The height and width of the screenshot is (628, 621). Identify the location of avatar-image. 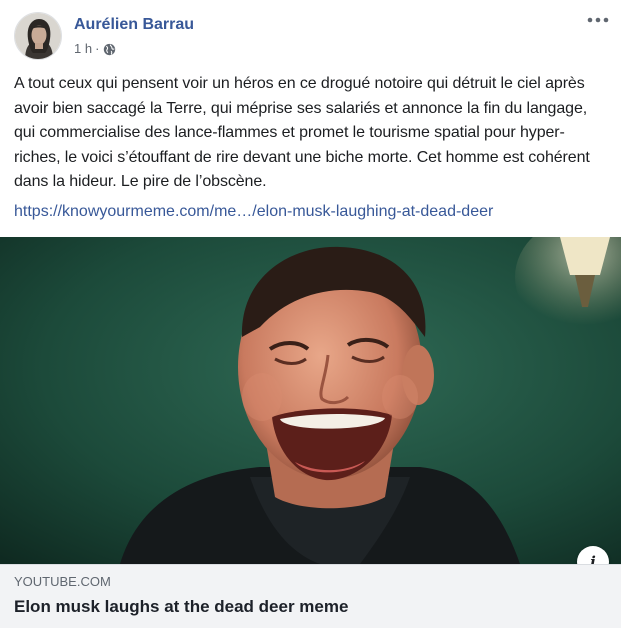
(38, 36).